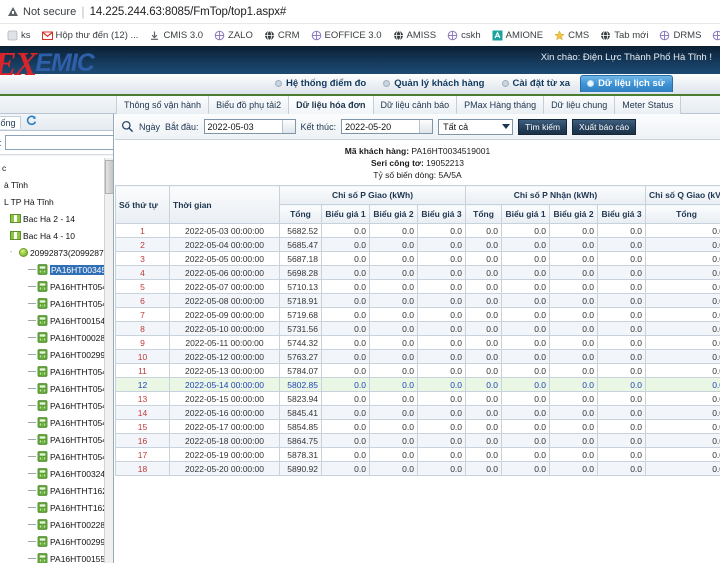 The width and height of the screenshot is (720, 563). Describe the element at coordinates (415, 35) in the screenshot. I see `bookmark-item: AMISS` at that location.